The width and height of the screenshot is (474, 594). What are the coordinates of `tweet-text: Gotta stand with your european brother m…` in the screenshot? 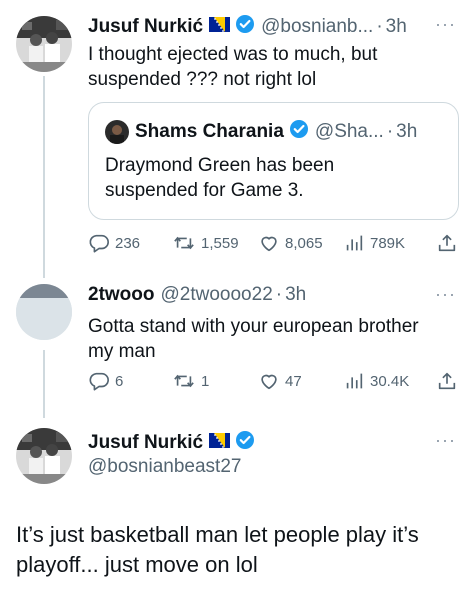 It's located at (253, 339).